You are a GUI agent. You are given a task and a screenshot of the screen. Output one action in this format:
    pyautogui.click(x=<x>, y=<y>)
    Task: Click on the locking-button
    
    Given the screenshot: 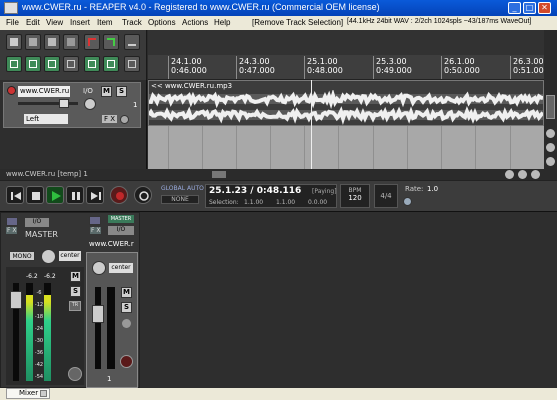 What is the action you would take?
    pyautogui.click(x=132, y=64)
    